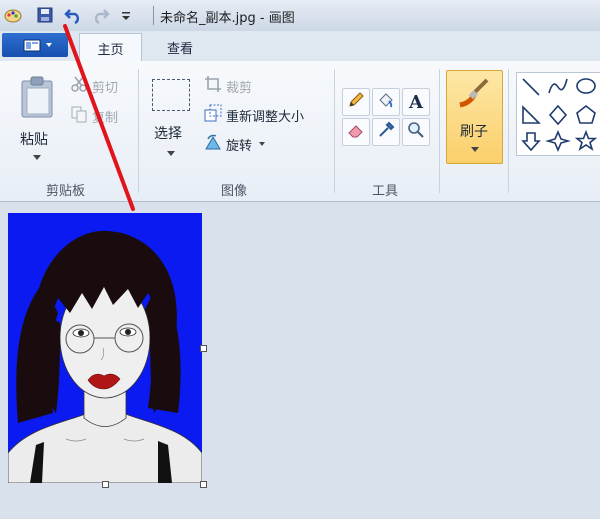 The image size is (600, 519). What do you see at coordinates (99, 117) in the screenshot?
I see `red-annotation-line` at bounding box center [99, 117].